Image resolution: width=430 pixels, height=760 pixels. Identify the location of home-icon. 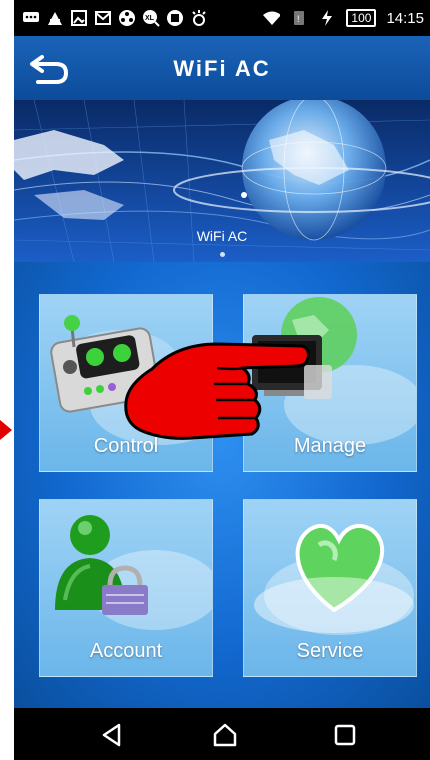
(225, 735).